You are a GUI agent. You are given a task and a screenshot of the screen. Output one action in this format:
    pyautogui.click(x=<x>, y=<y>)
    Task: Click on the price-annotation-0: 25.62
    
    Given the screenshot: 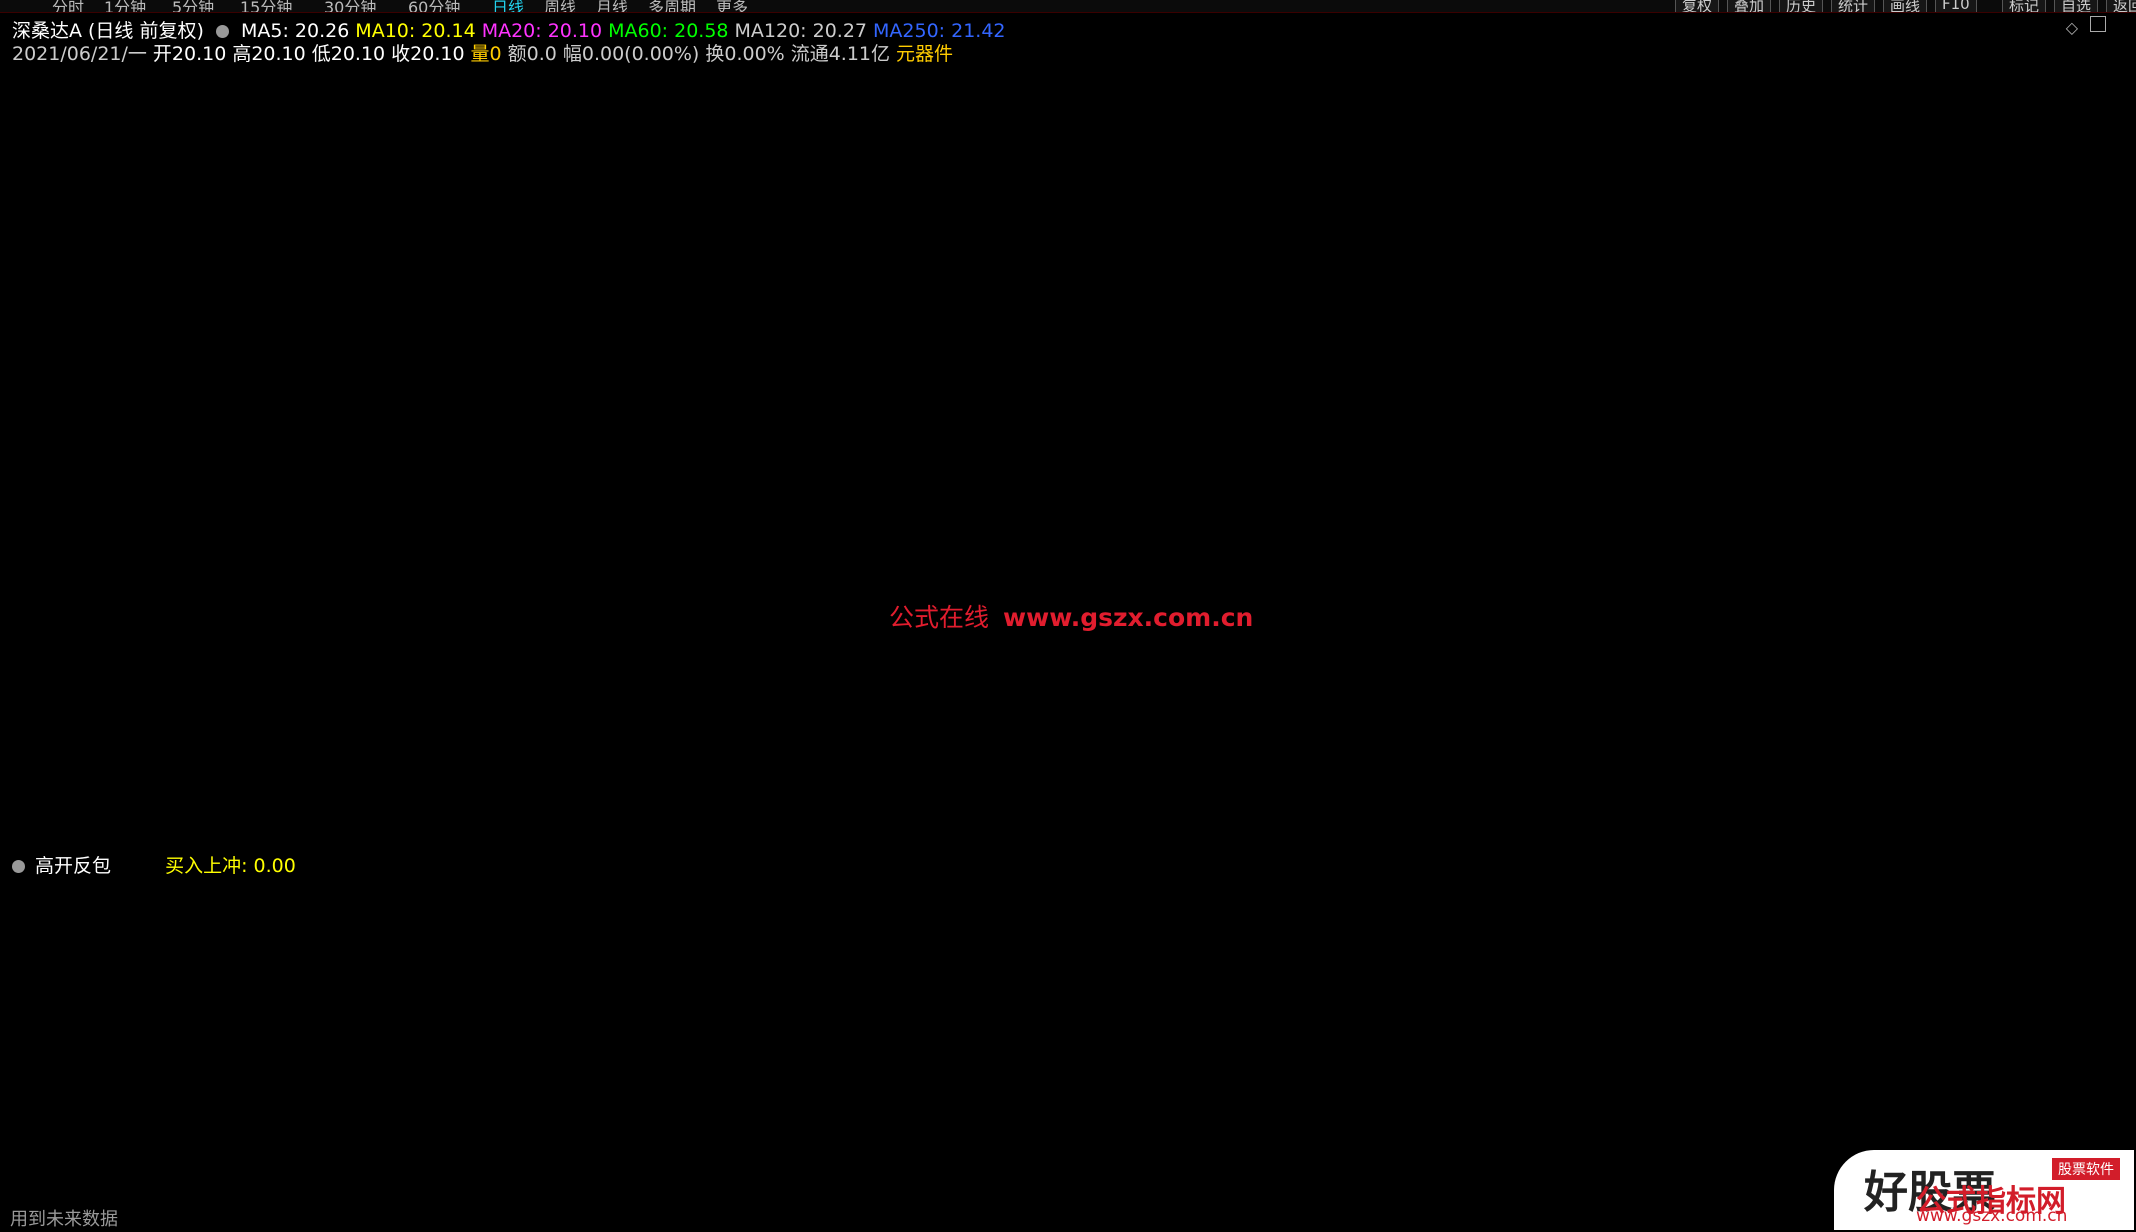 What is the action you would take?
    pyautogui.click(x=826, y=75)
    